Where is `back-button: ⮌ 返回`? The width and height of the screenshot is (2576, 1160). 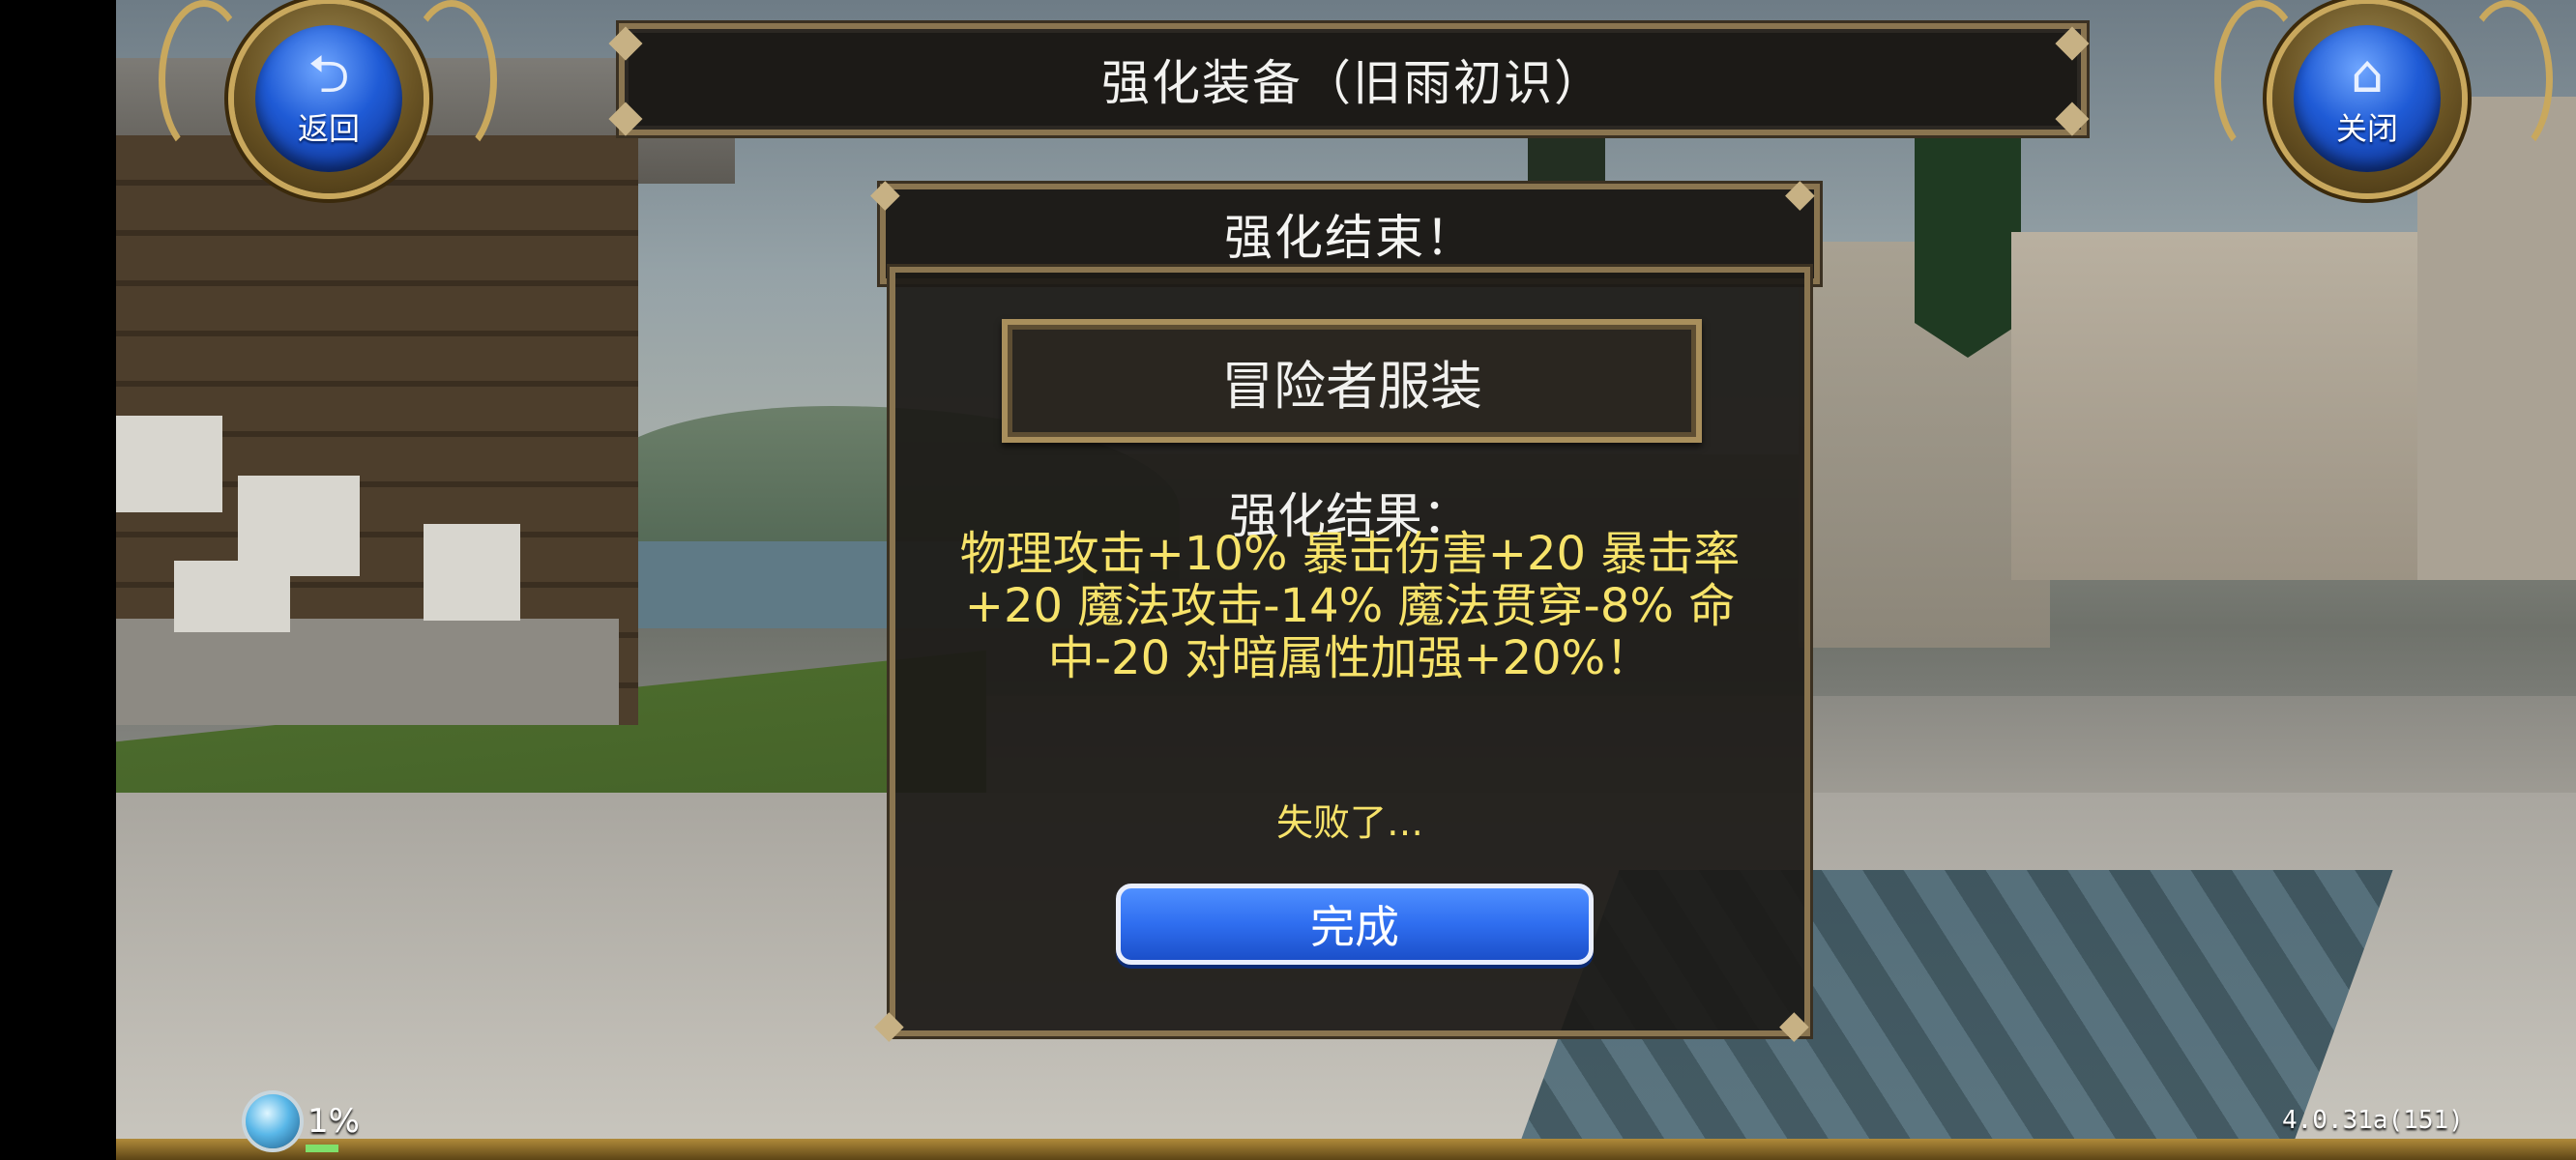 back-button: ⮌ 返回 is located at coordinates (329, 98).